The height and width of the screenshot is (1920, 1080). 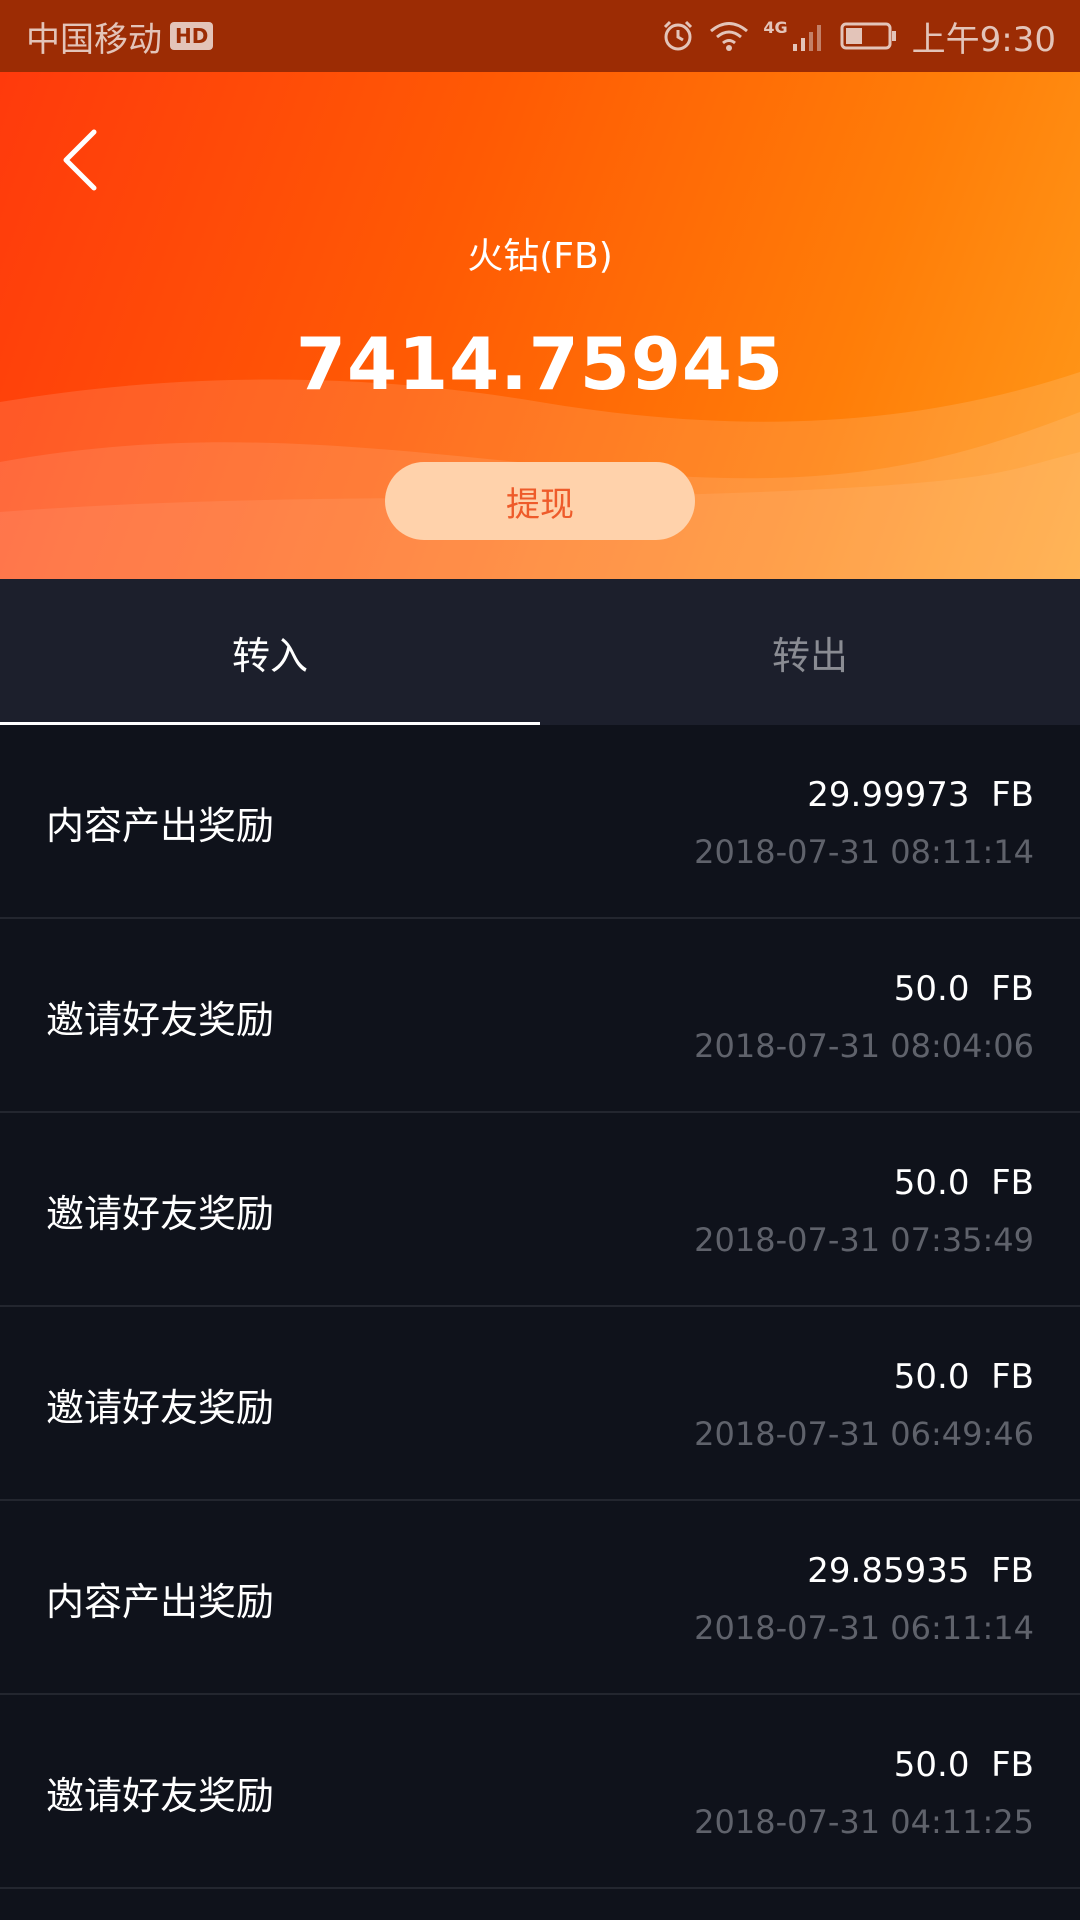 What do you see at coordinates (540, 822) in the screenshot?
I see `list-item: 内容产出奖励 29.99973 FB 2018-07-31 08:11:14` at bounding box center [540, 822].